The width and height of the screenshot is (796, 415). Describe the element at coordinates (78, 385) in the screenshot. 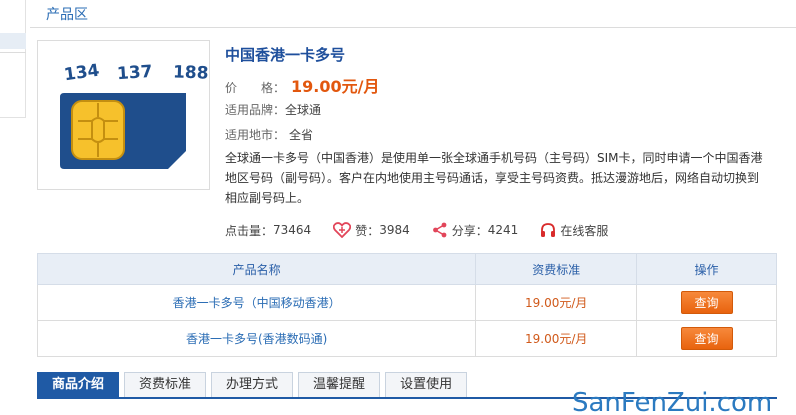

I see `tab-product-intro: 商品介绍` at that location.